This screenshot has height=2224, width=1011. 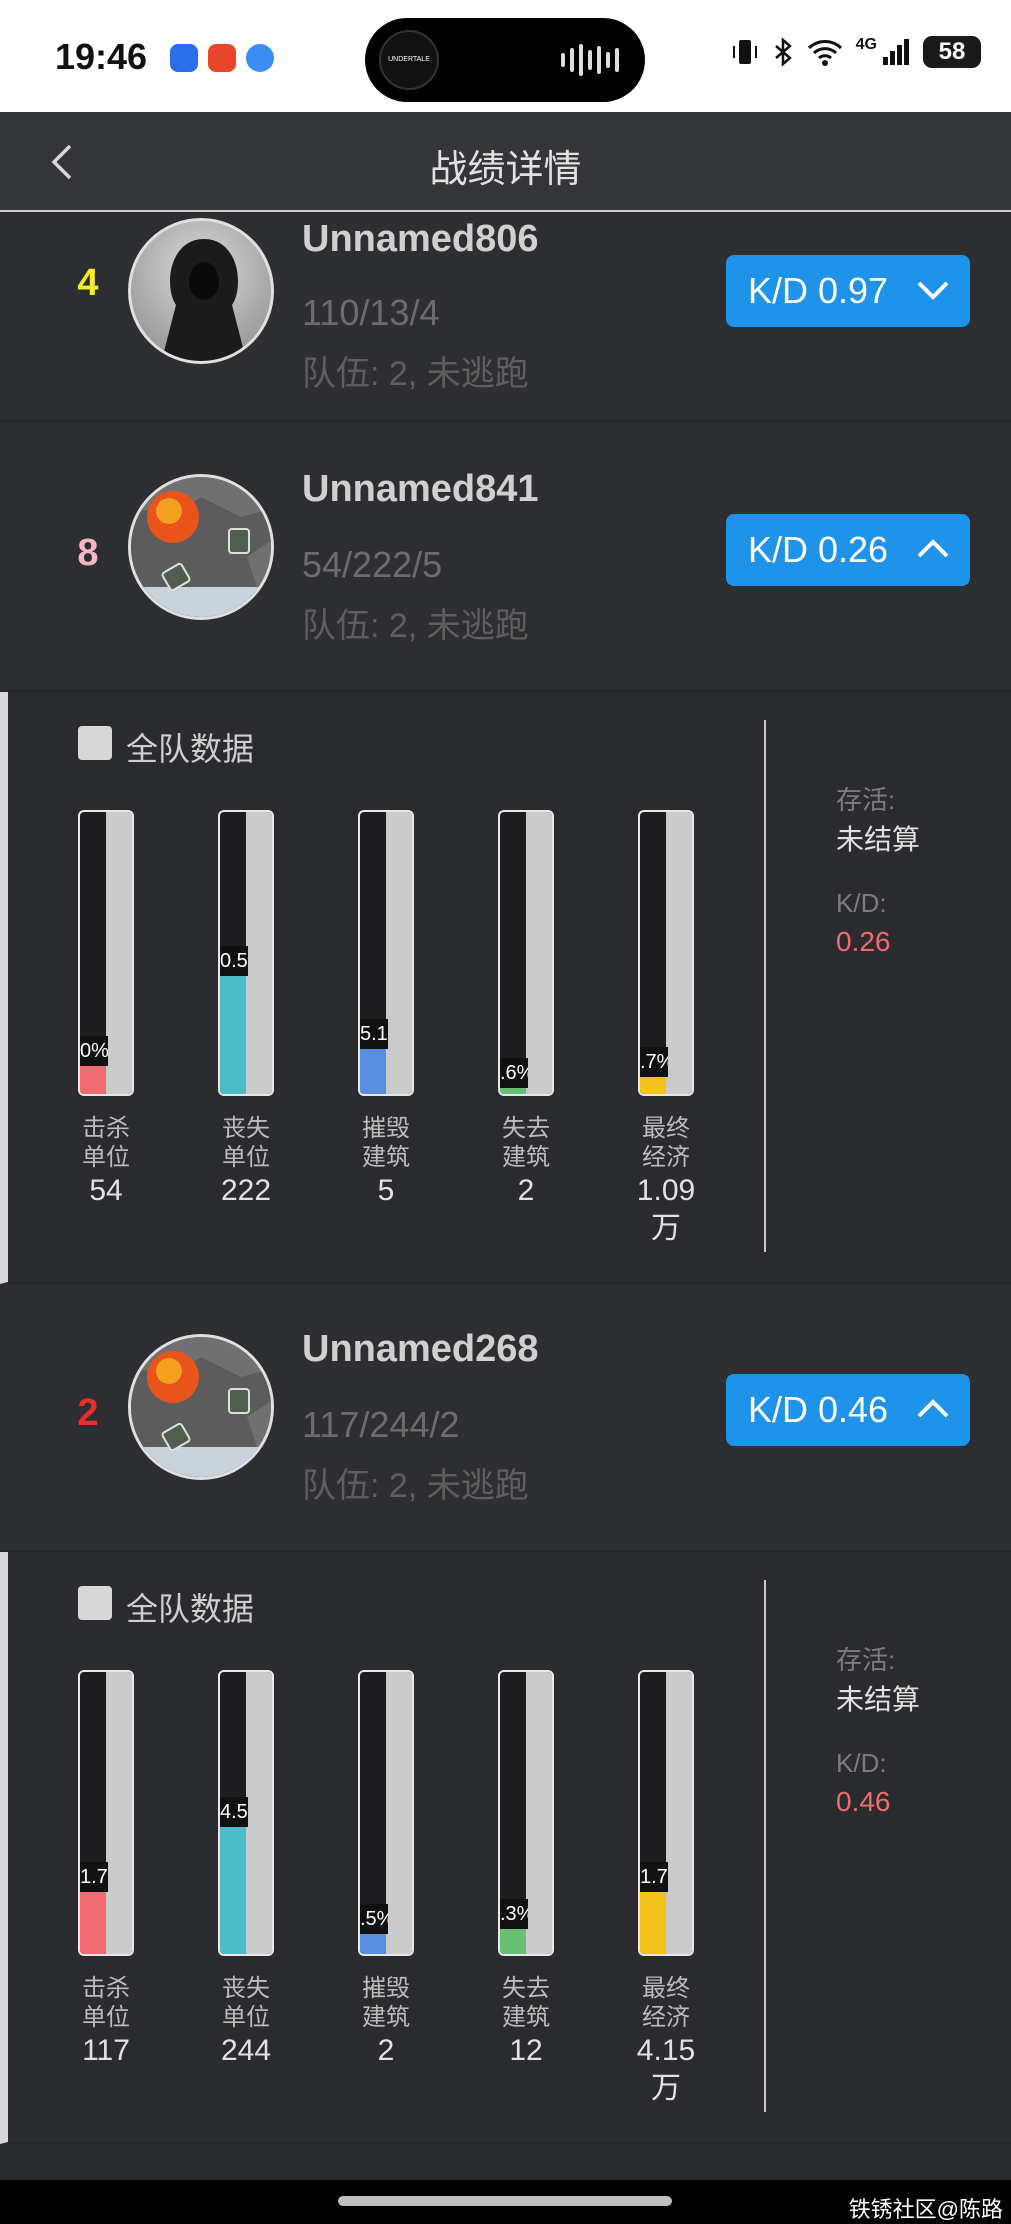 I want to click on hooded-figure-icon, so click(x=204, y=300).